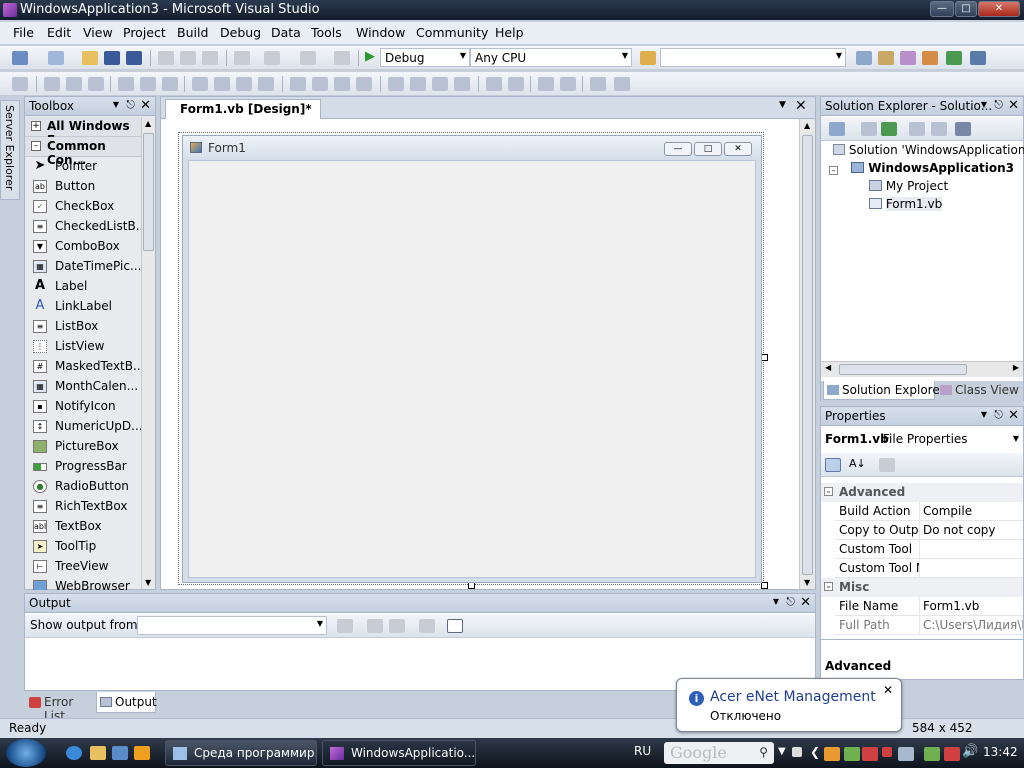 This screenshot has height=768, width=1024. I want to click on menu-community: Community, so click(452, 32).